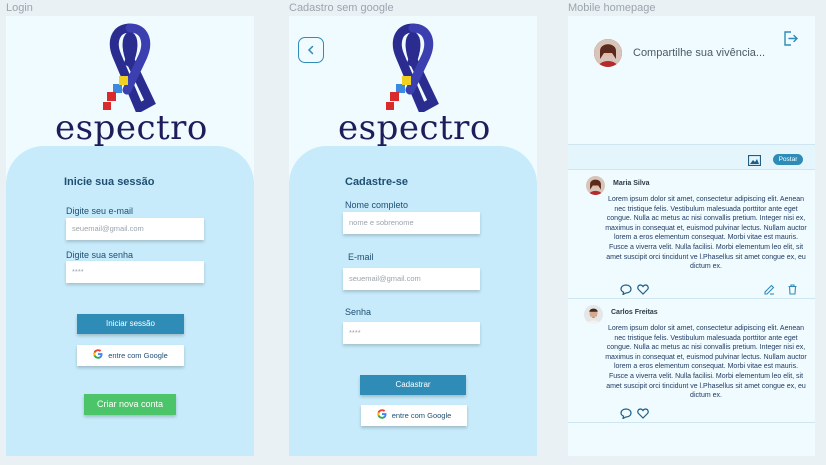  I want to click on google-login-button: entre com Google, so click(130, 355).